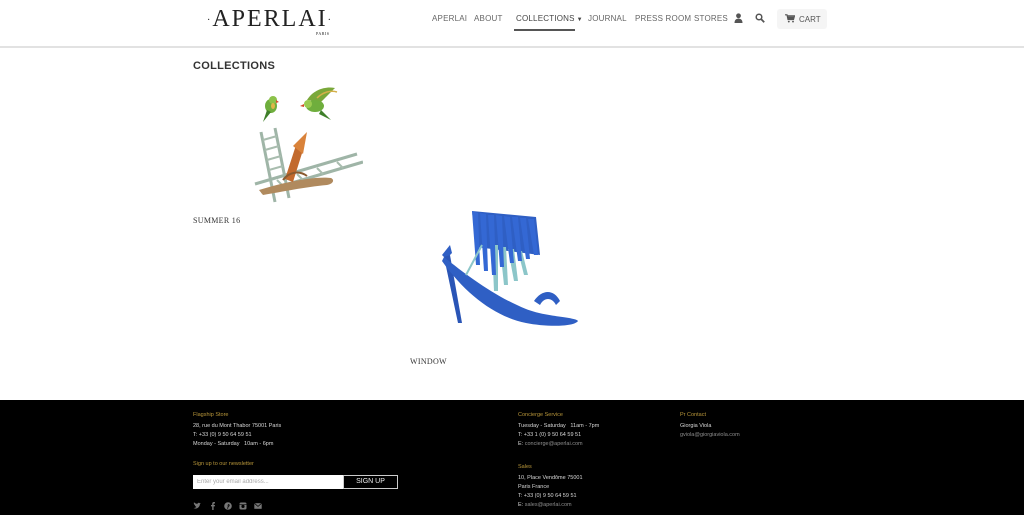 The width and height of the screenshot is (1024, 515). I want to click on cart-icon, so click(790, 18).